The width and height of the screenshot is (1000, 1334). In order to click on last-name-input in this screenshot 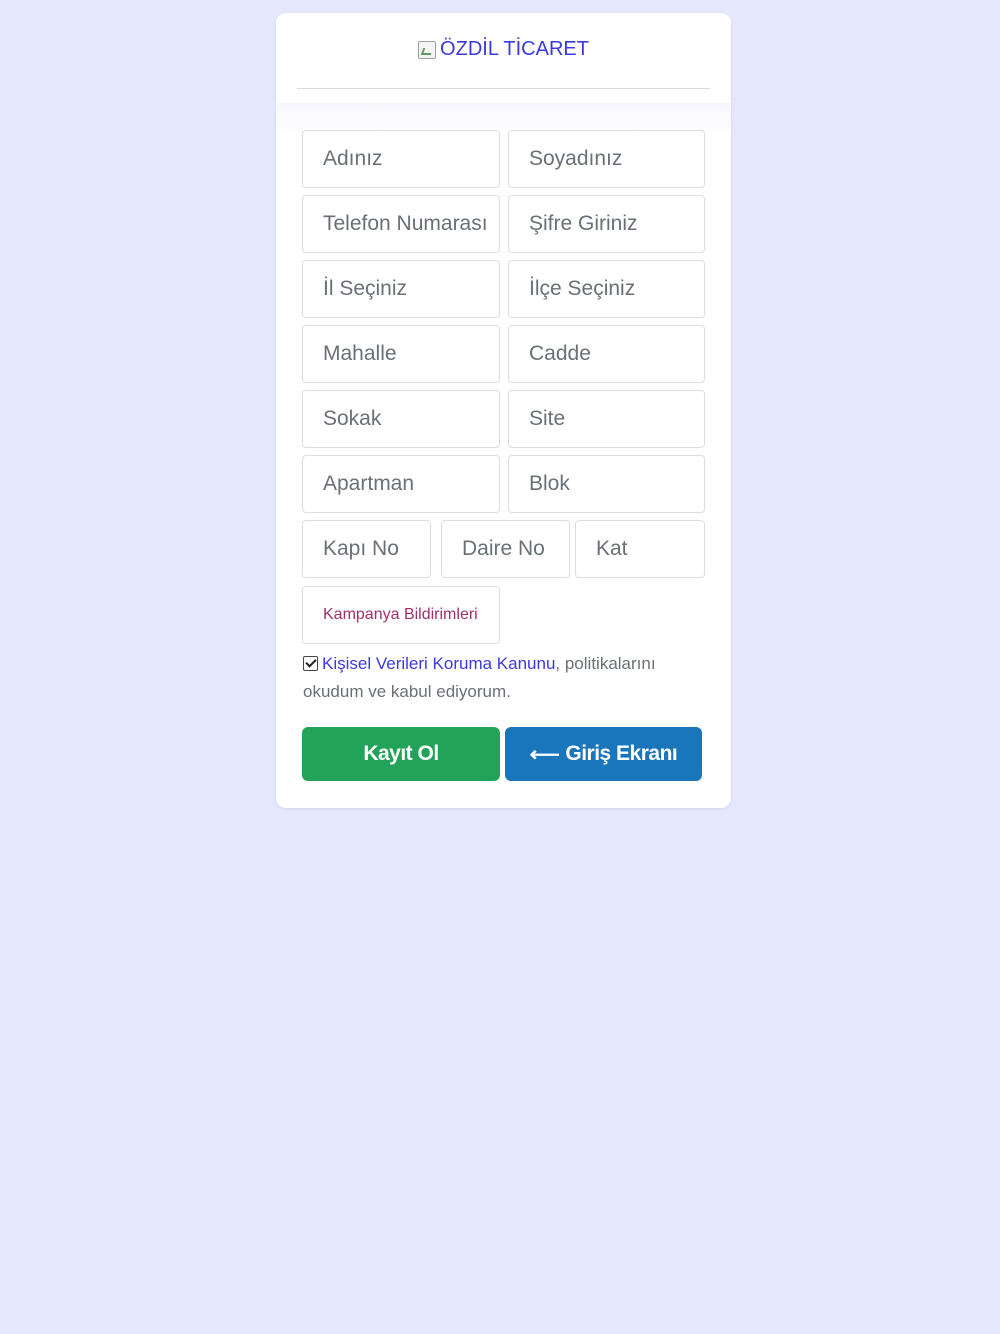, I will do `click(606, 159)`.